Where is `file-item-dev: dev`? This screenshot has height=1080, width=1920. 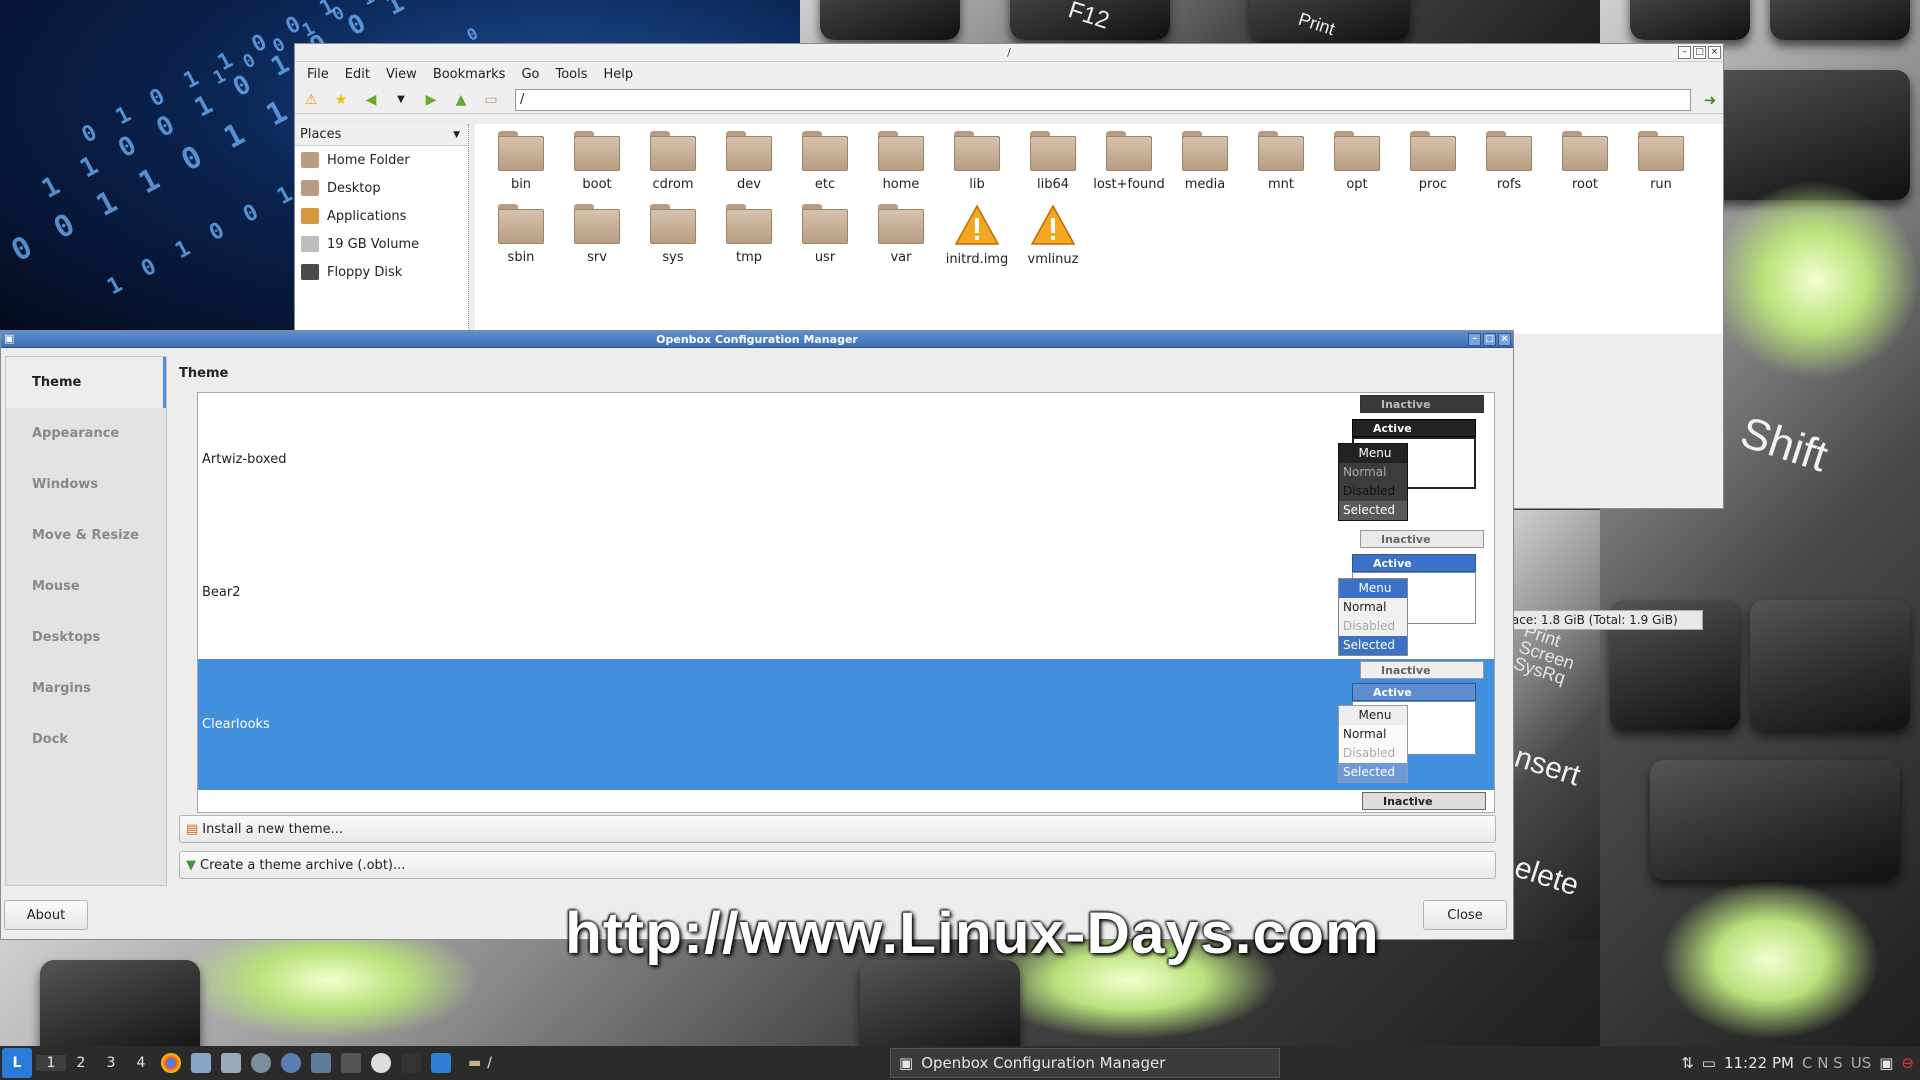
file-item-dev: dev is located at coordinates (749, 162).